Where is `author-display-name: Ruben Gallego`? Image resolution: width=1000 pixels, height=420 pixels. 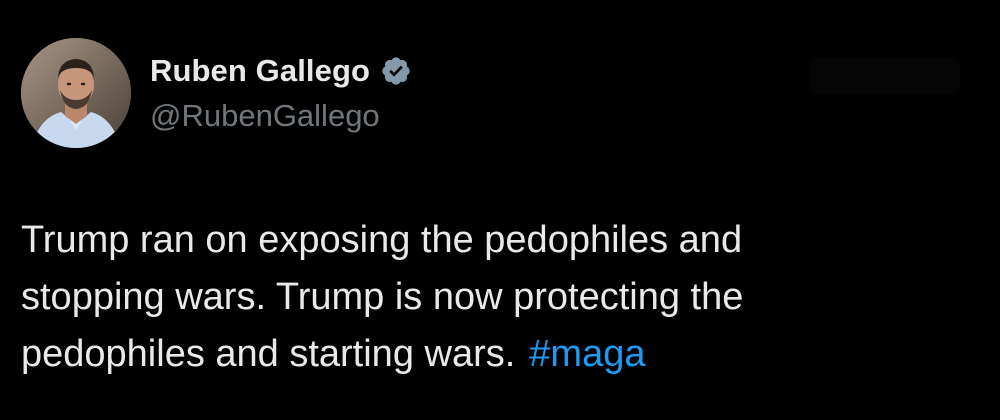
author-display-name: Ruben Gallego is located at coordinates (260, 71).